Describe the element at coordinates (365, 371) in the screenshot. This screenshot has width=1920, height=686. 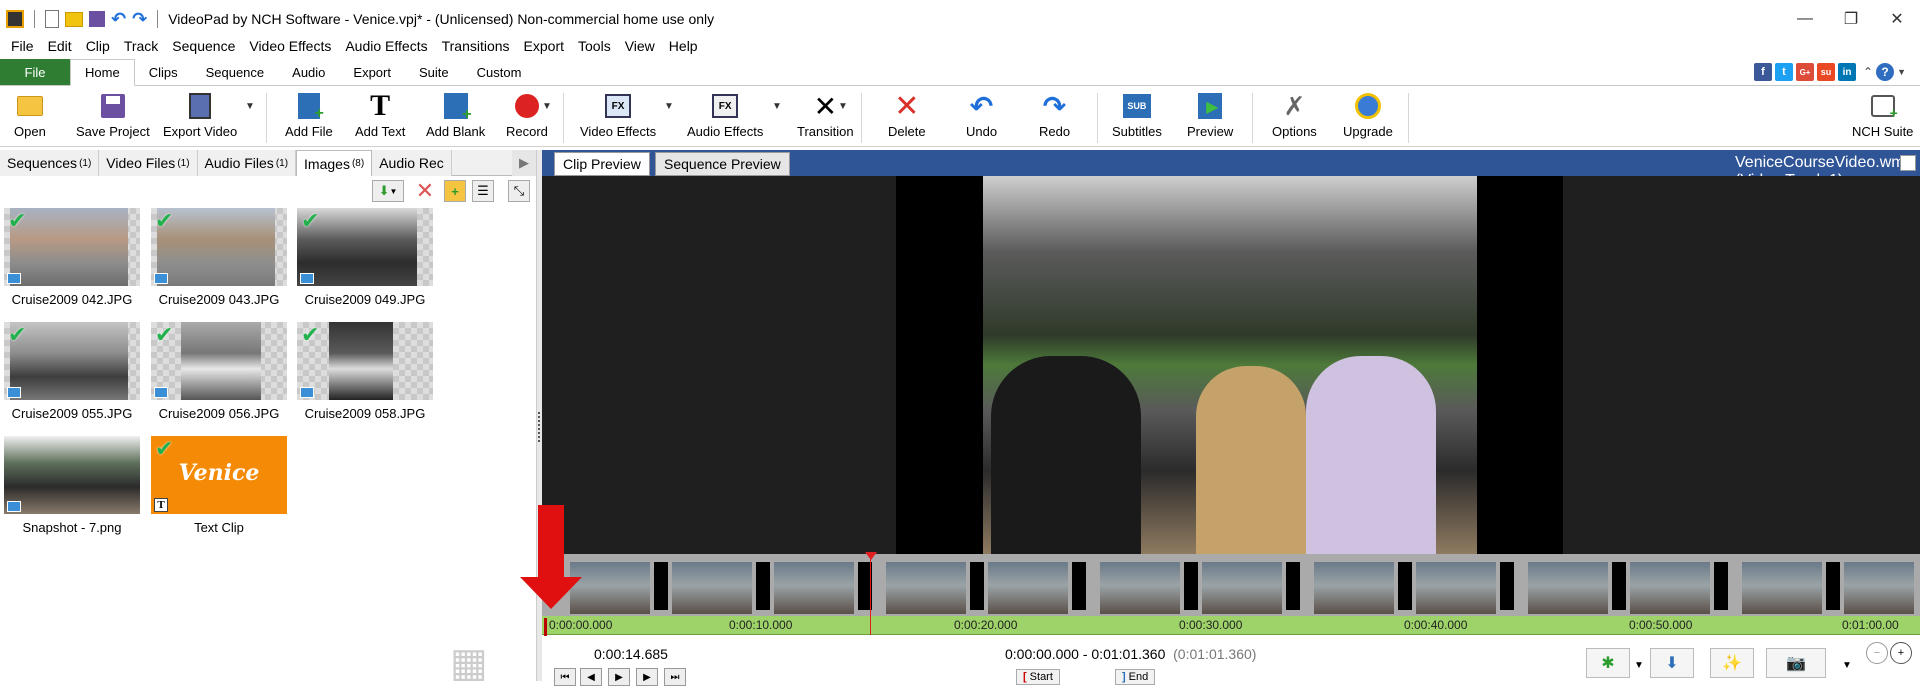
I see `media-item: ✔ Cruise2009 058.JPG` at that location.